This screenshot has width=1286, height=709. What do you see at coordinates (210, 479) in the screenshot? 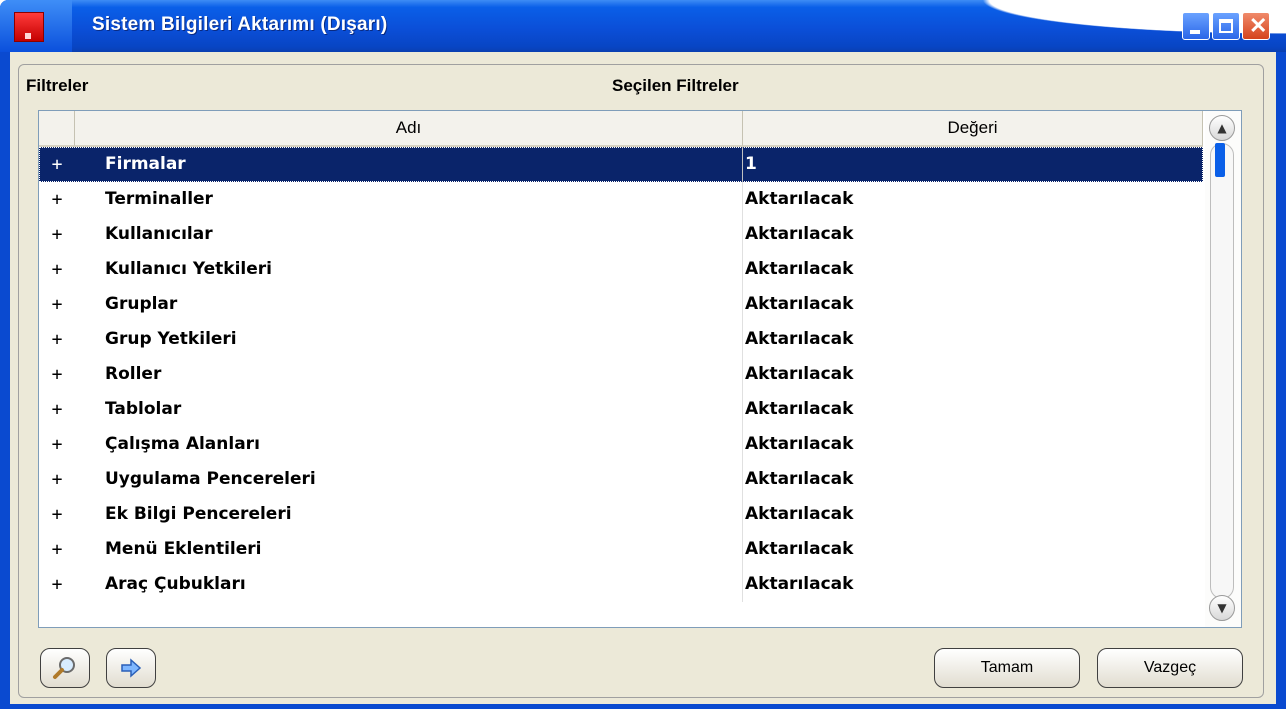
I see `row-name: Uygulama Pencereleri` at bounding box center [210, 479].